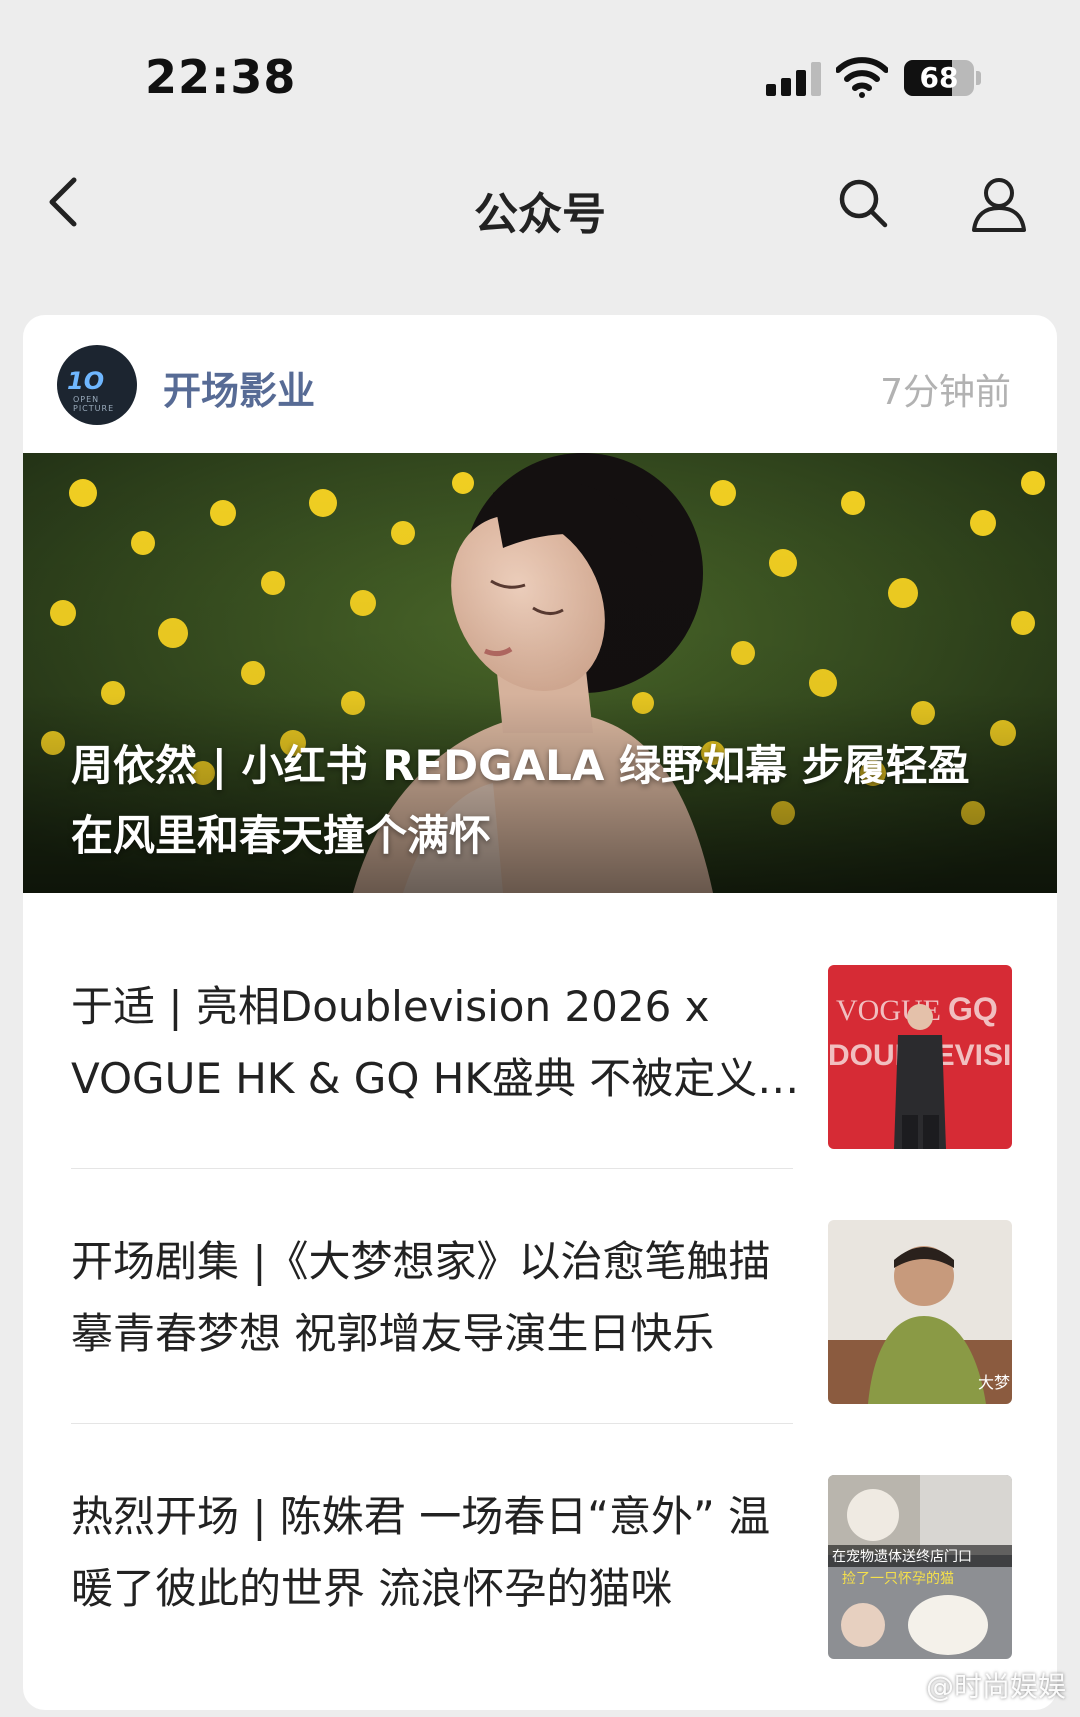  What do you see at coordinates (540, 214) in the screenshot?
I see `page-title: 公众号` at bounding box center [540, 214].